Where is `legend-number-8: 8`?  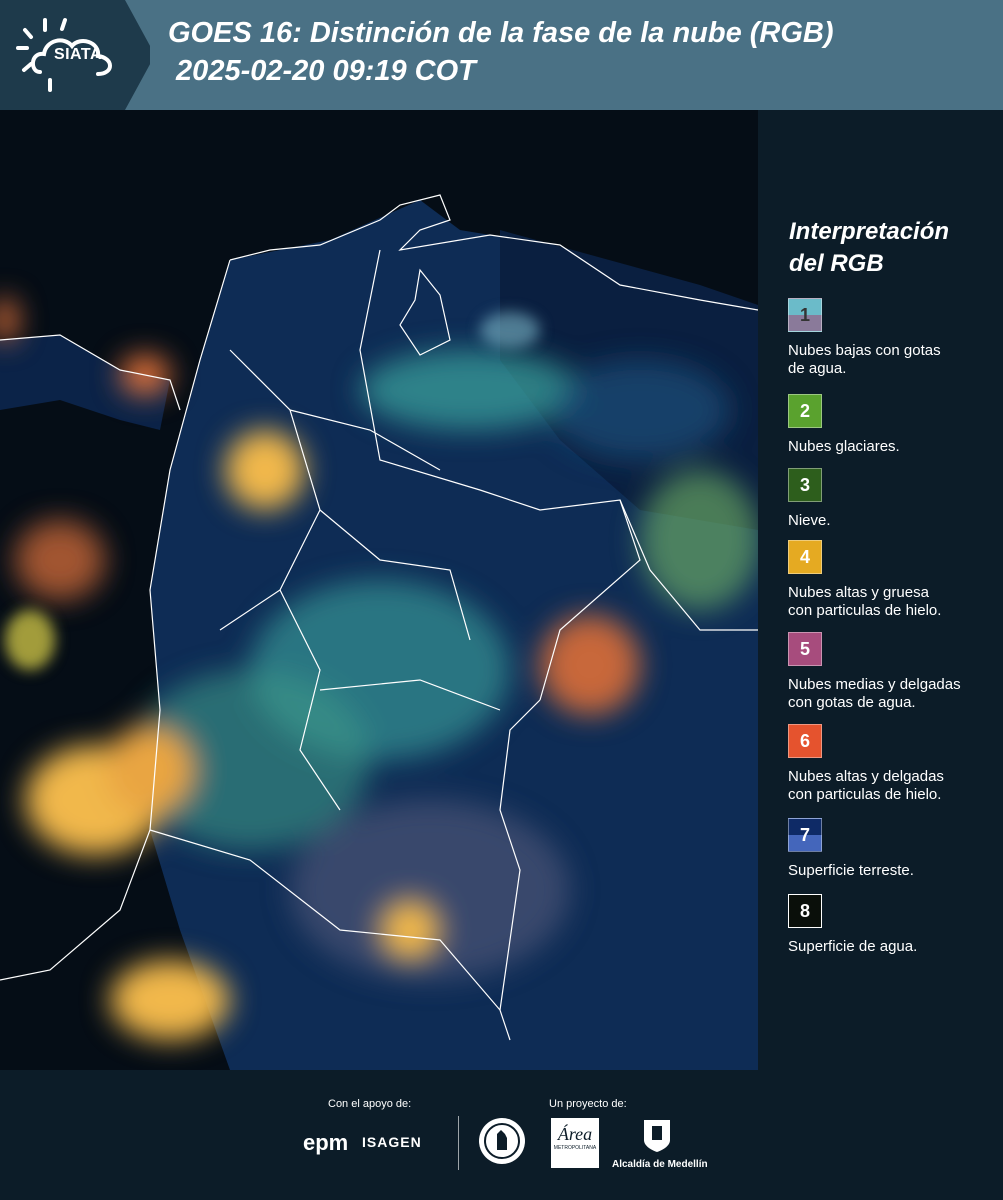
legend-number-8: 8 is located at coordinates (804, 911).